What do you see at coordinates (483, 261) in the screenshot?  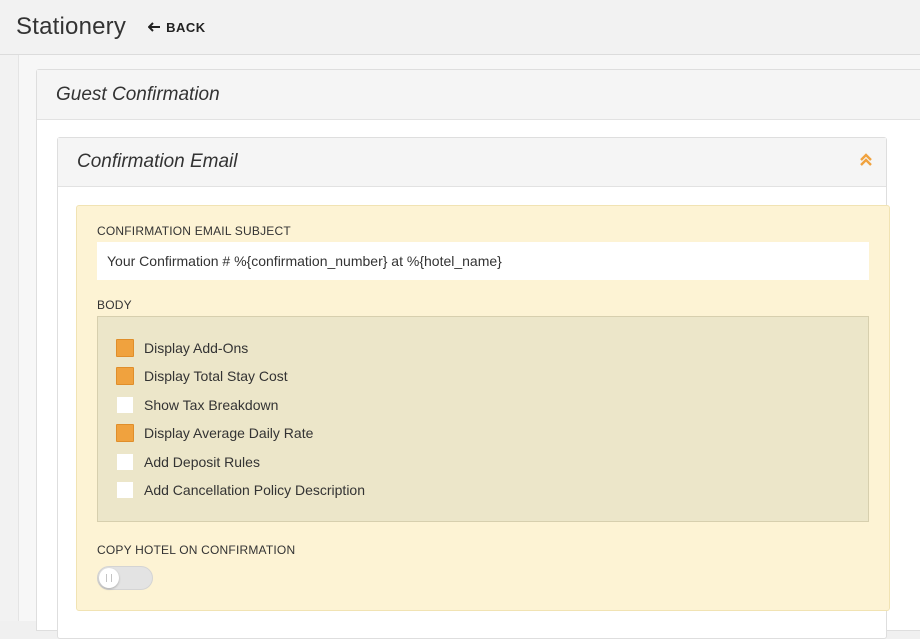 I see `subject-input` at bounding box center [483, 261].